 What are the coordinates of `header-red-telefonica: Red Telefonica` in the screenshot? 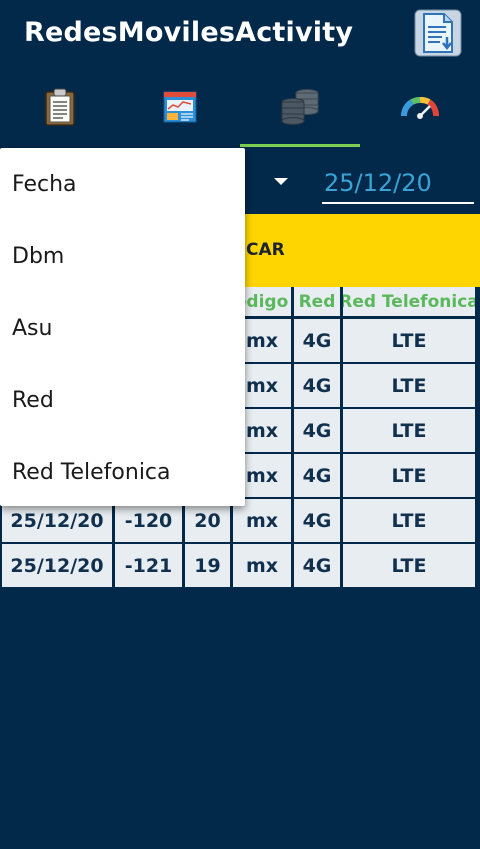 It's located at (409, 301).